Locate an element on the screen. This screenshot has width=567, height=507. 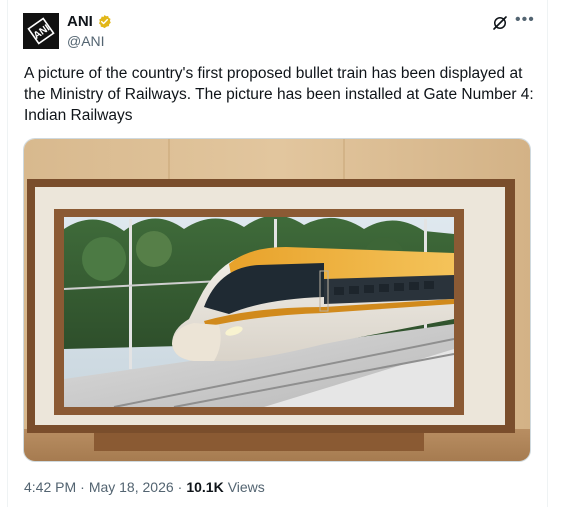
views-count: 10.1K is located at coordinates (205, 487).